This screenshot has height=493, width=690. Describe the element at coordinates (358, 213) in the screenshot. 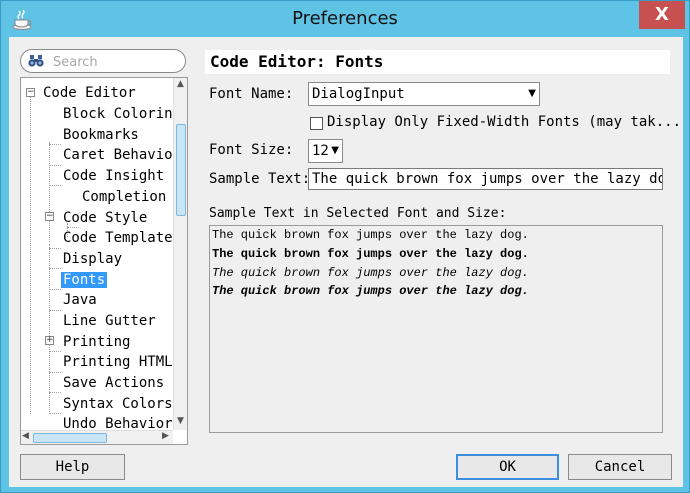

I see `preview-label: Sample Text in Selected Font and Size:` at that location.